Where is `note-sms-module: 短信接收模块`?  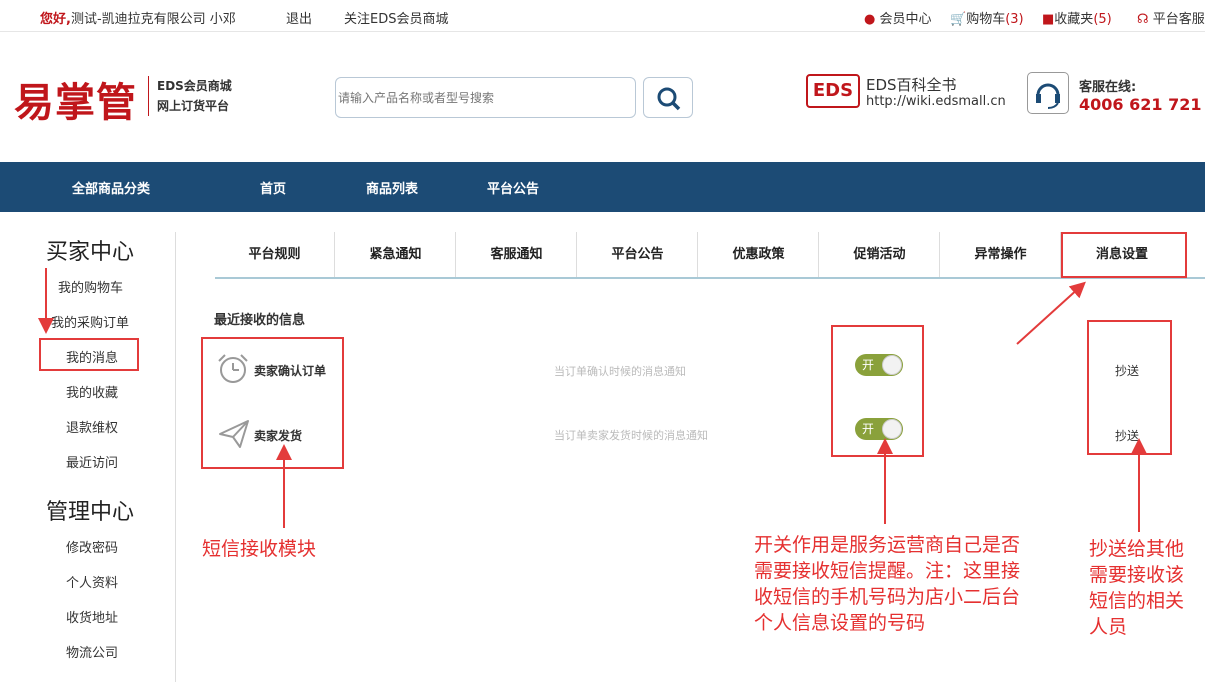
note-sms-module: 短信接收模块 is located at coordinates (259, 549).